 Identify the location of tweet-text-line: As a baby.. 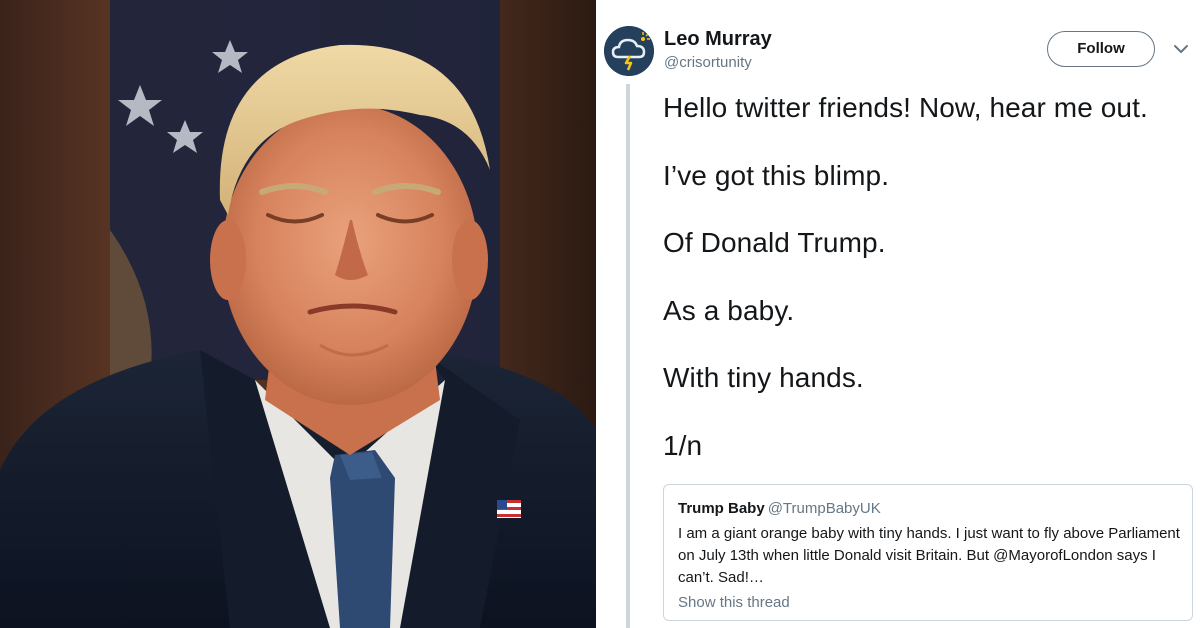
(729, 310).